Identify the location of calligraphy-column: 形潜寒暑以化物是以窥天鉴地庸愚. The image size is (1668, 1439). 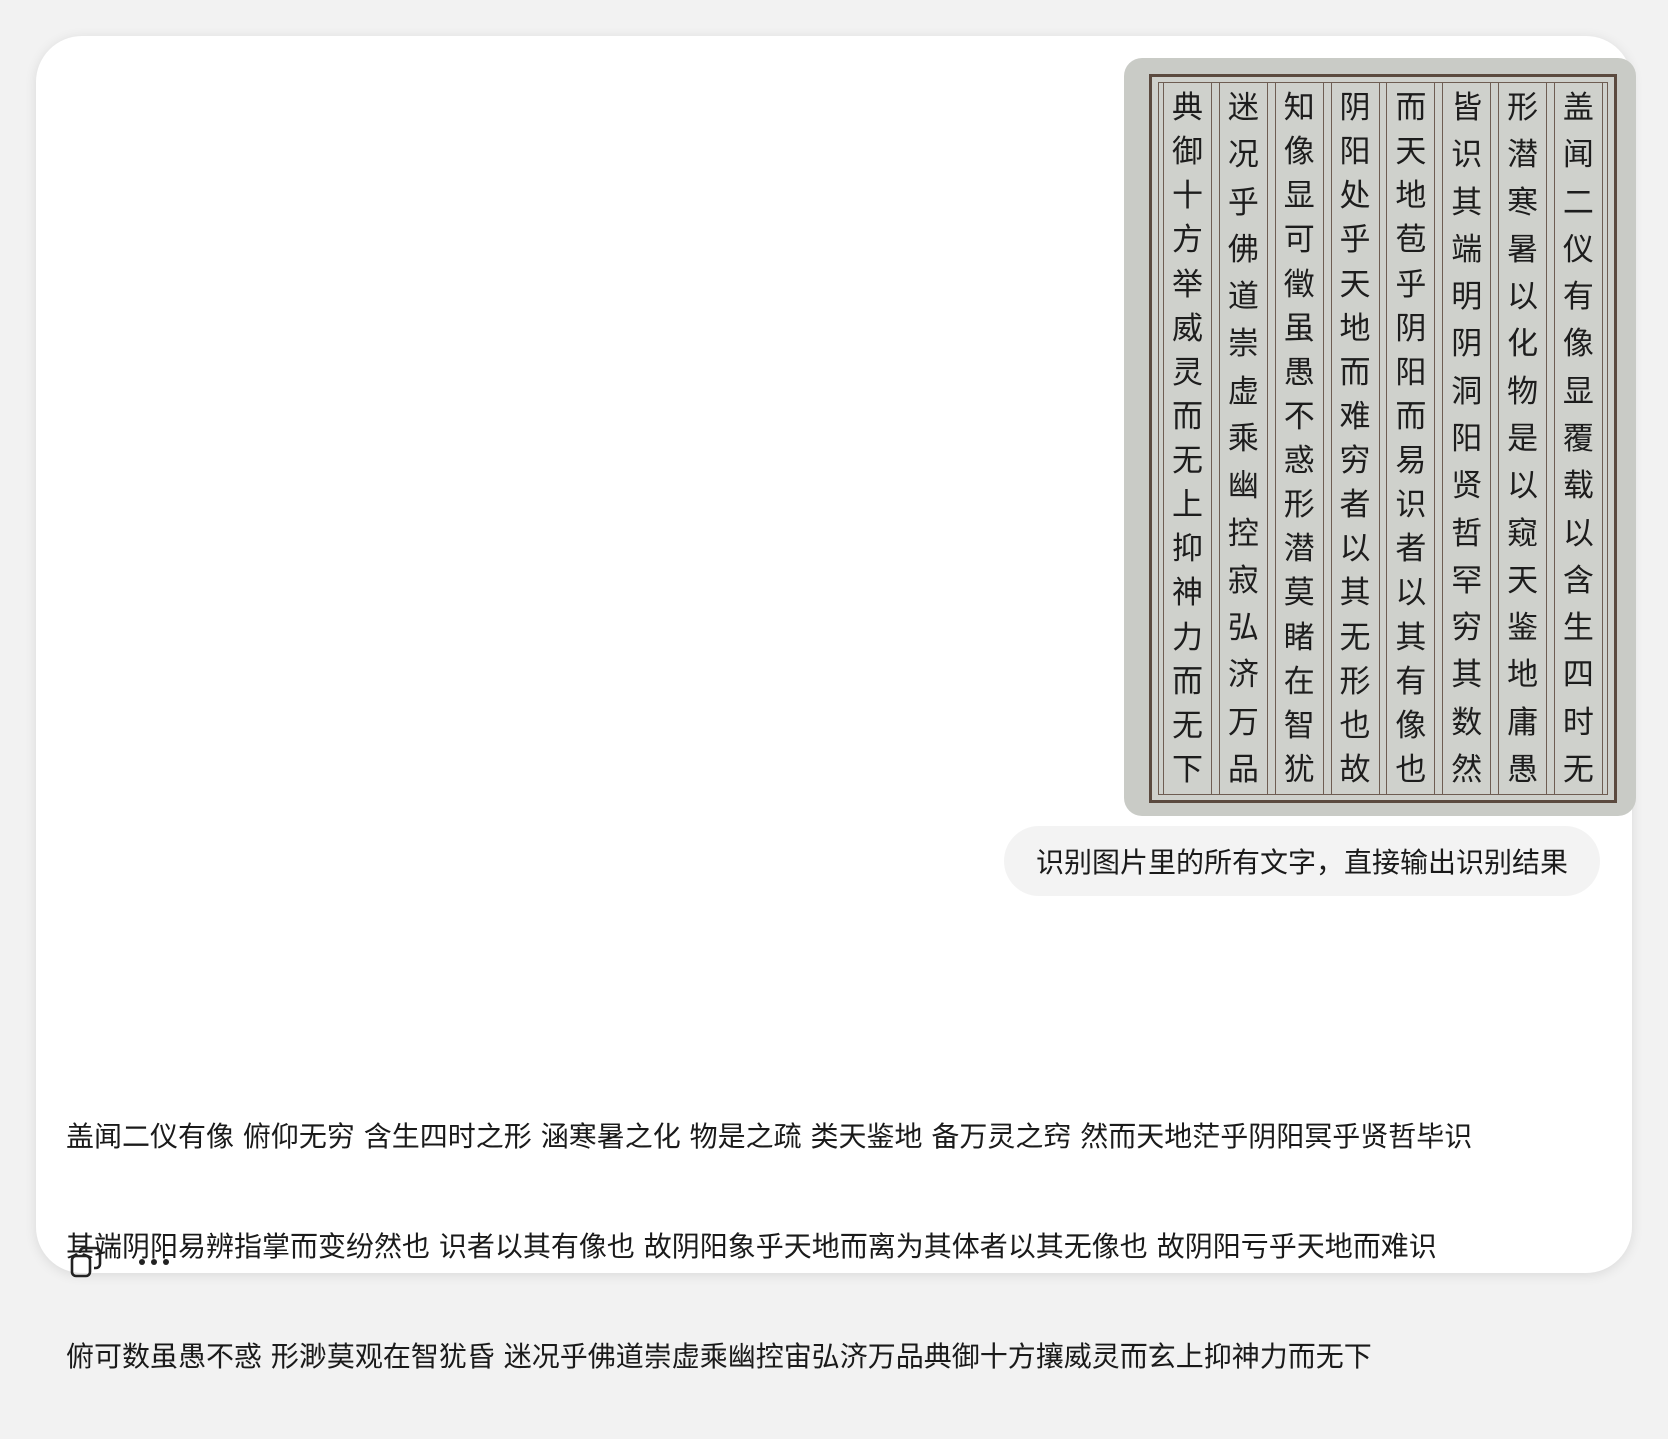
(1523, 438).